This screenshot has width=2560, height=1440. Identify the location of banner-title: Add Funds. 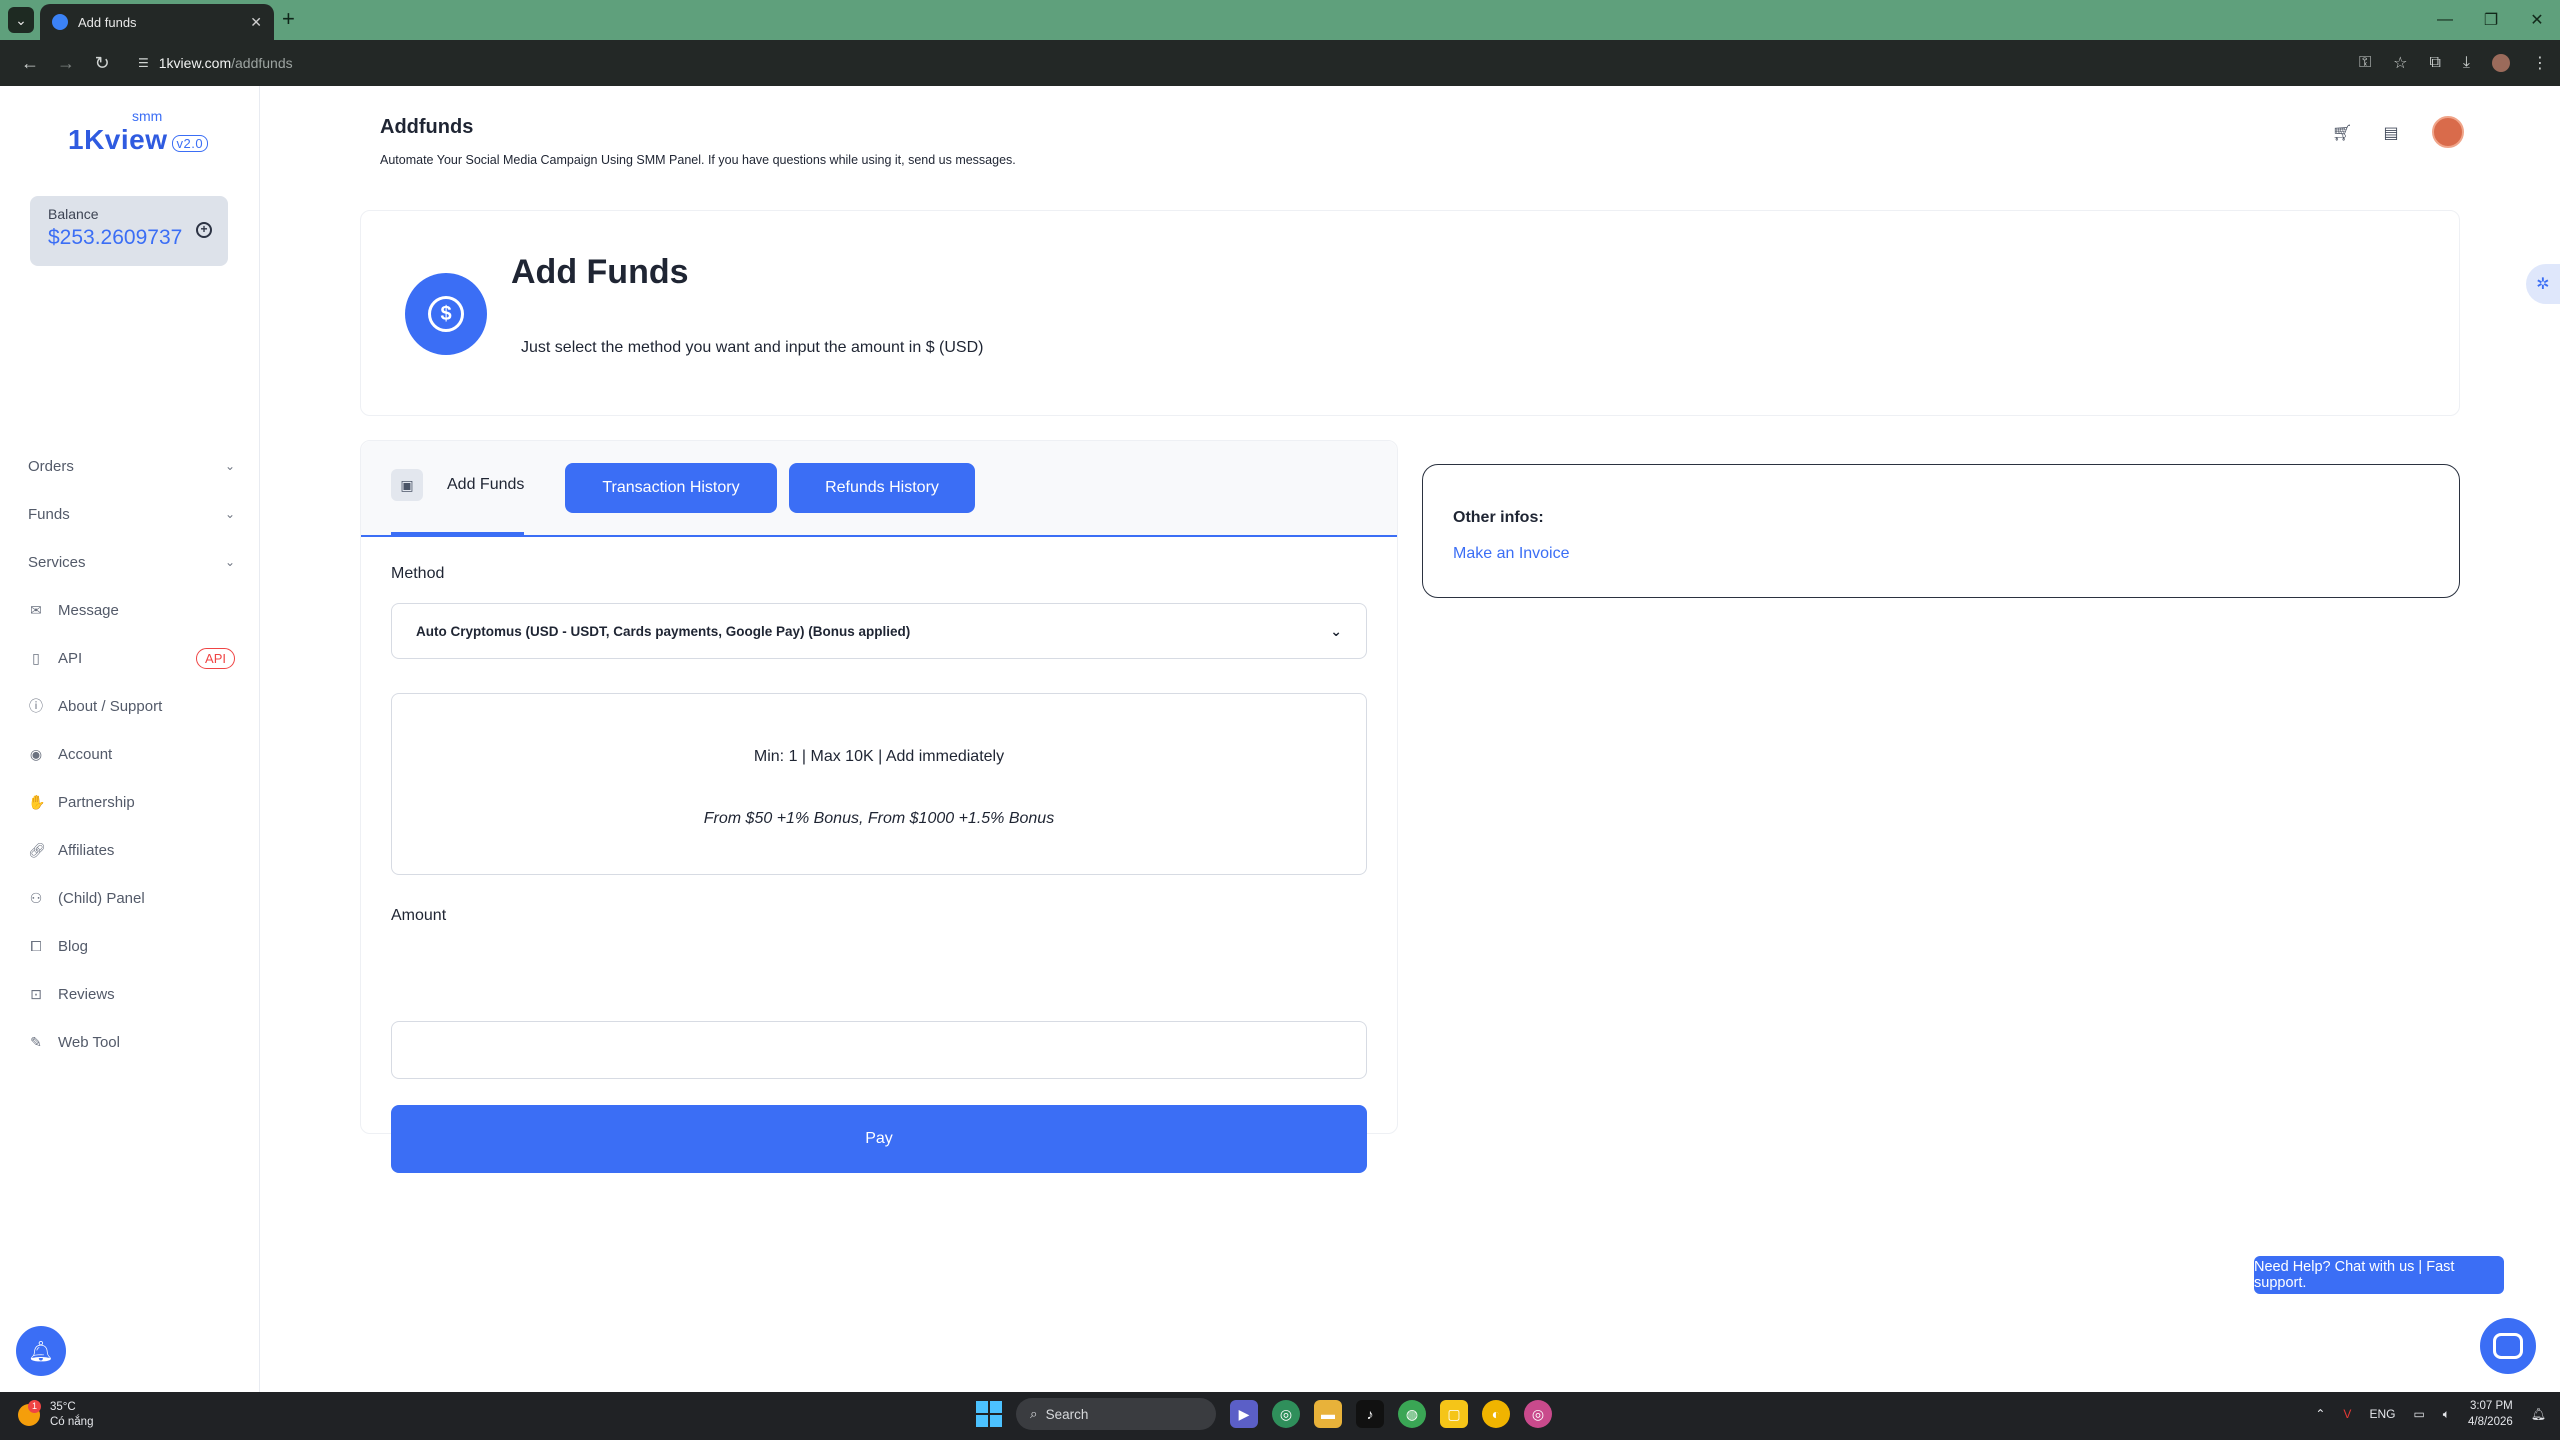
(600, 272).